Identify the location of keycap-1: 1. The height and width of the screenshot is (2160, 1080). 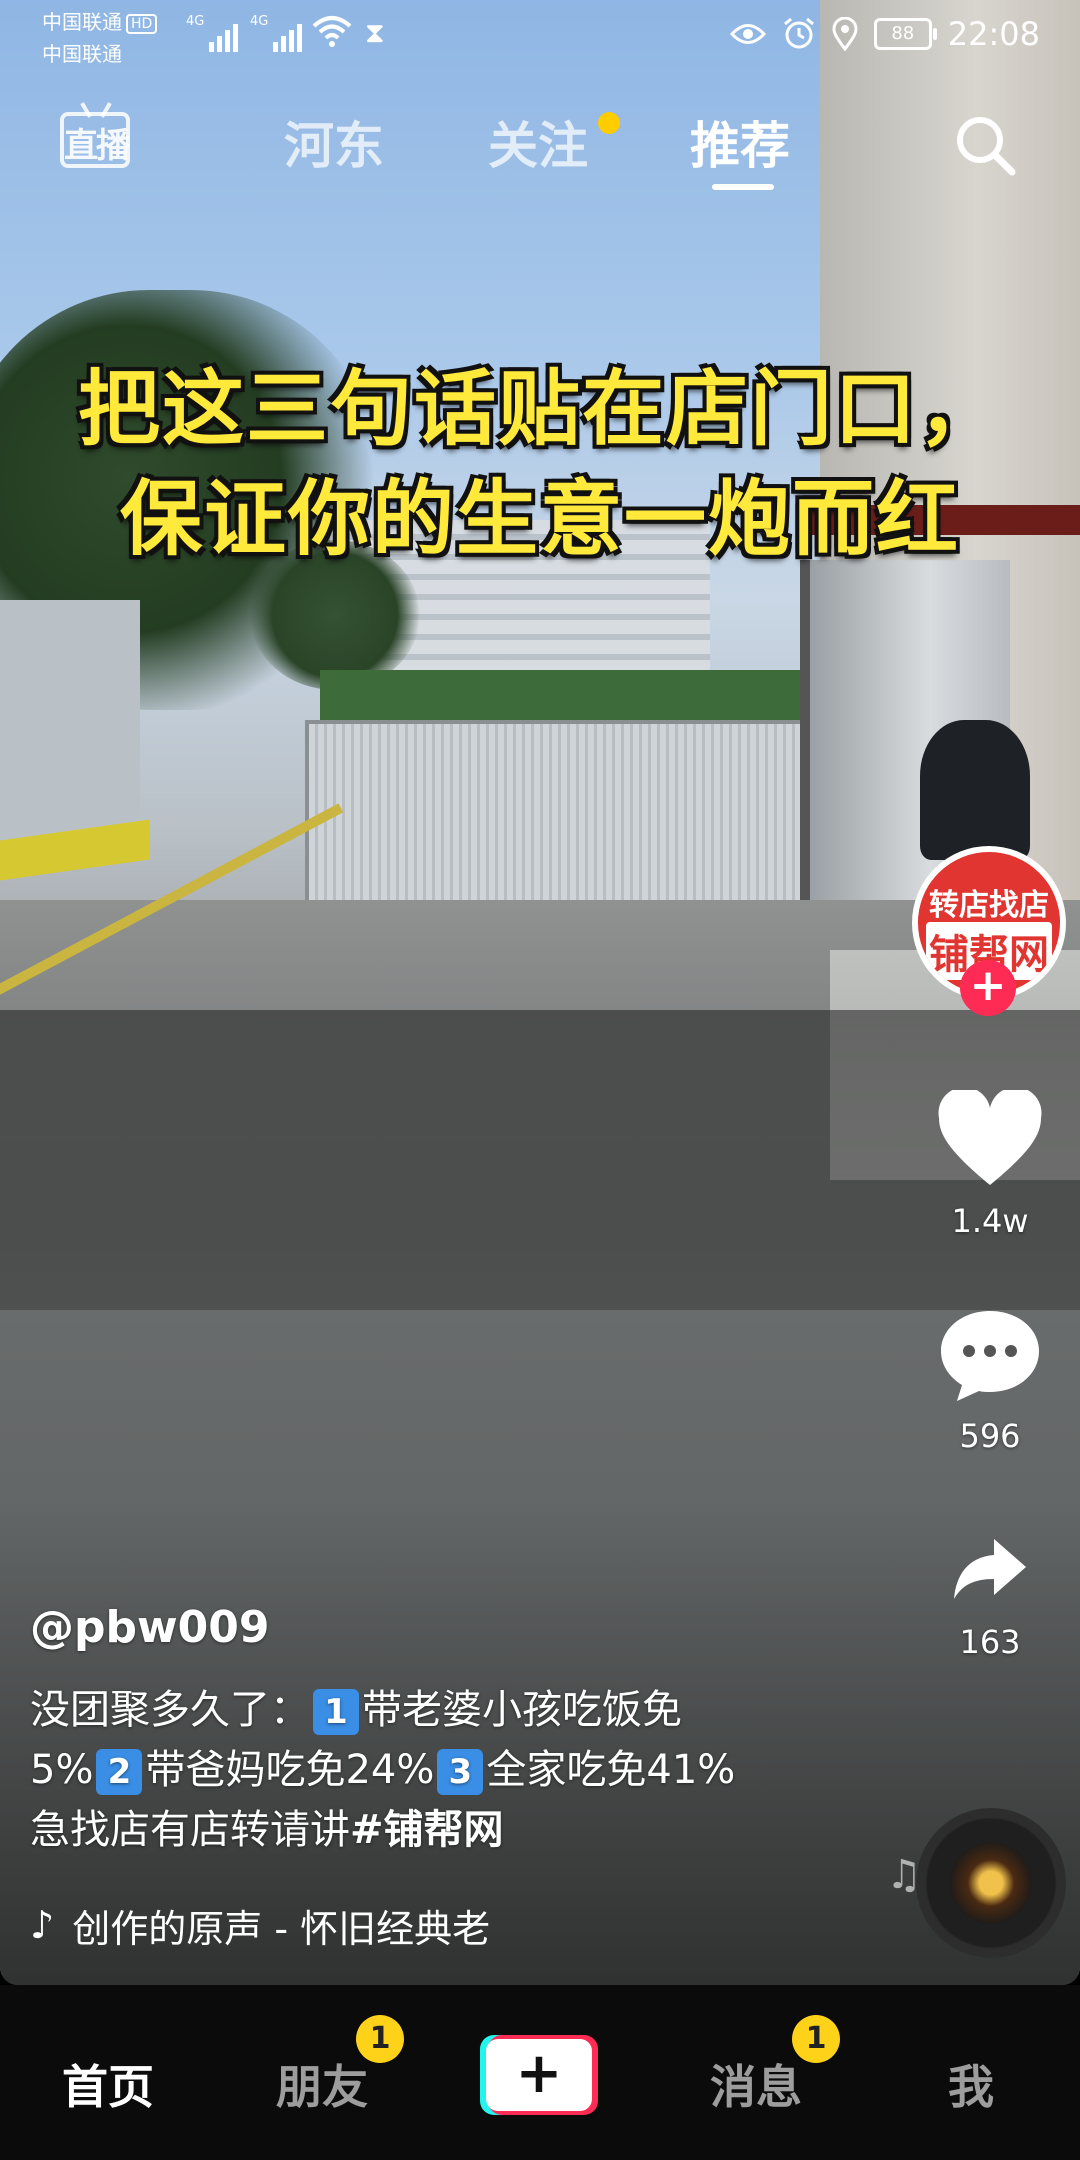
(336, 1712).